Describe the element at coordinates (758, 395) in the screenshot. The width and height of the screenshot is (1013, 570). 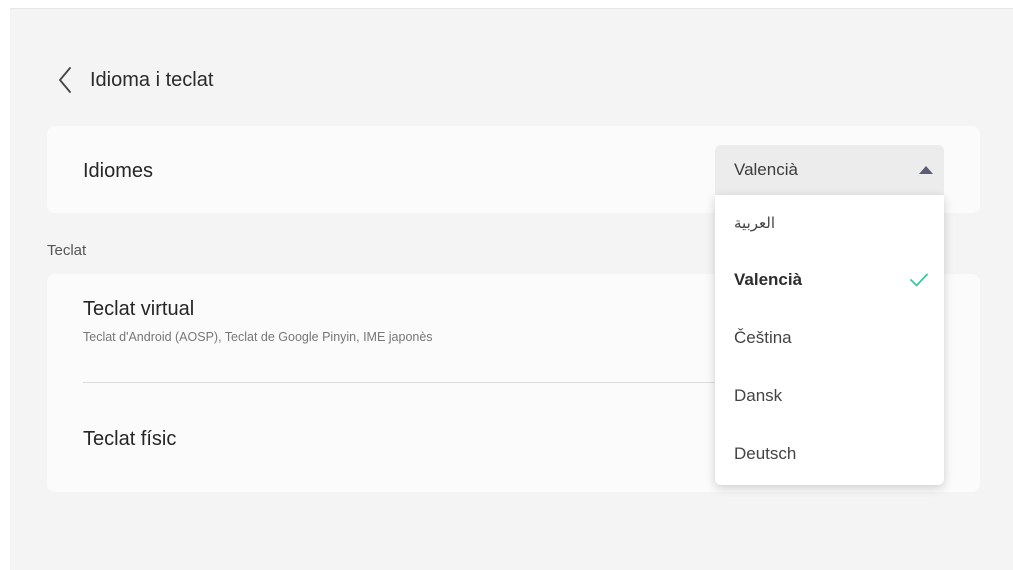
I see `language-option-label: Dansk` at that location.